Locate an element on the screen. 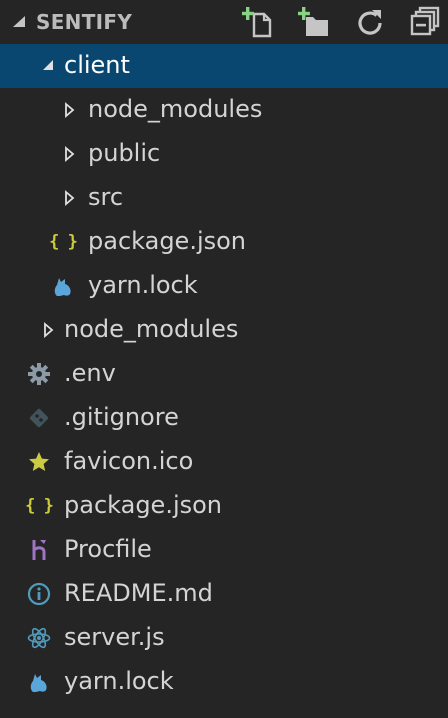 The width and height of the screenshot is (448, 718). tree-folder-row: src is located at coordinates (224, 198).